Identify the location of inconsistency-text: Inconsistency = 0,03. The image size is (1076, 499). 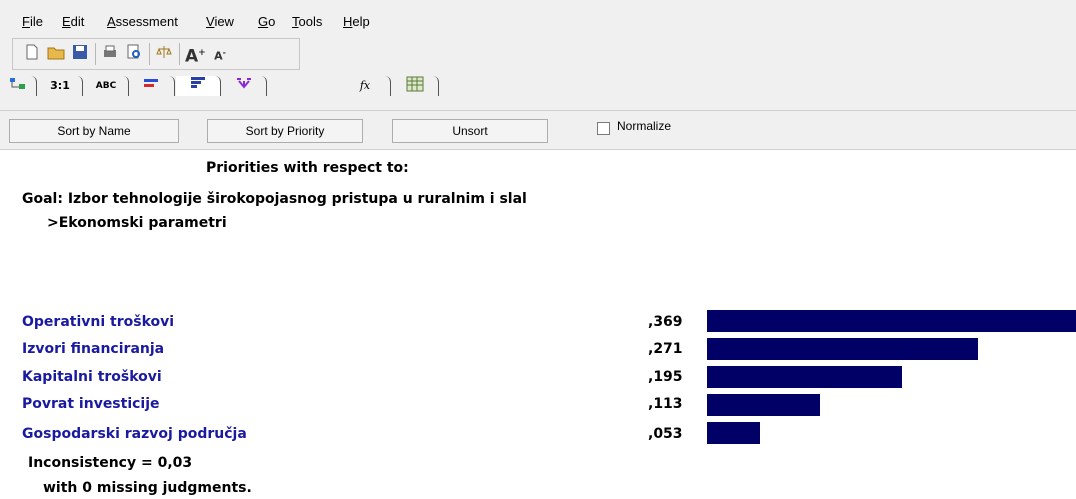
(110, 463).